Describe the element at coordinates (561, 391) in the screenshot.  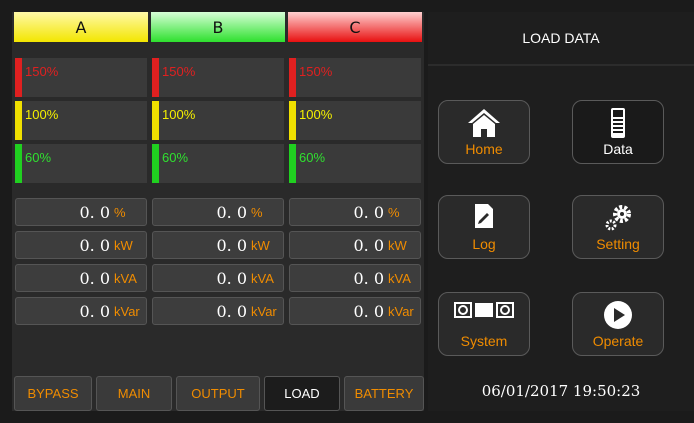
I see `datetime-display: 06/01/2017 19:50:23` at that location.